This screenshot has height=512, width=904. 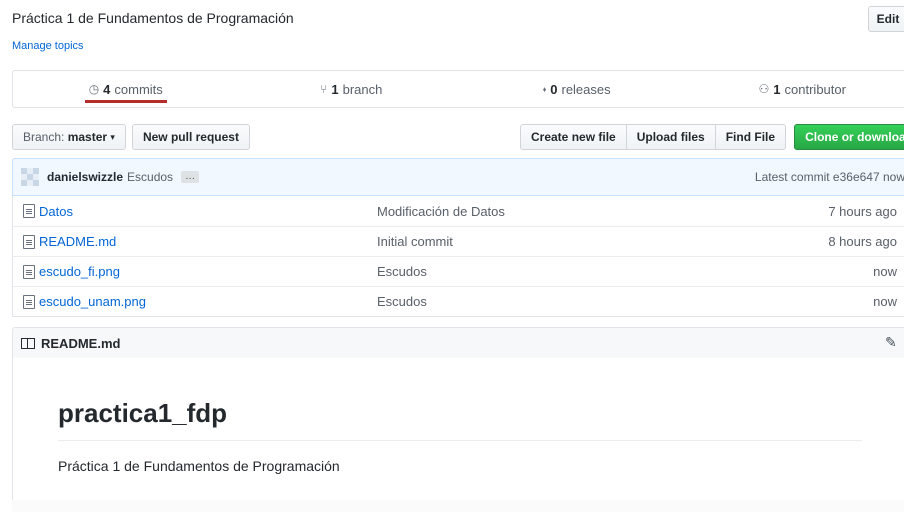 I want to click on branch-prefix: Branch:, so click(x=44, y=137).